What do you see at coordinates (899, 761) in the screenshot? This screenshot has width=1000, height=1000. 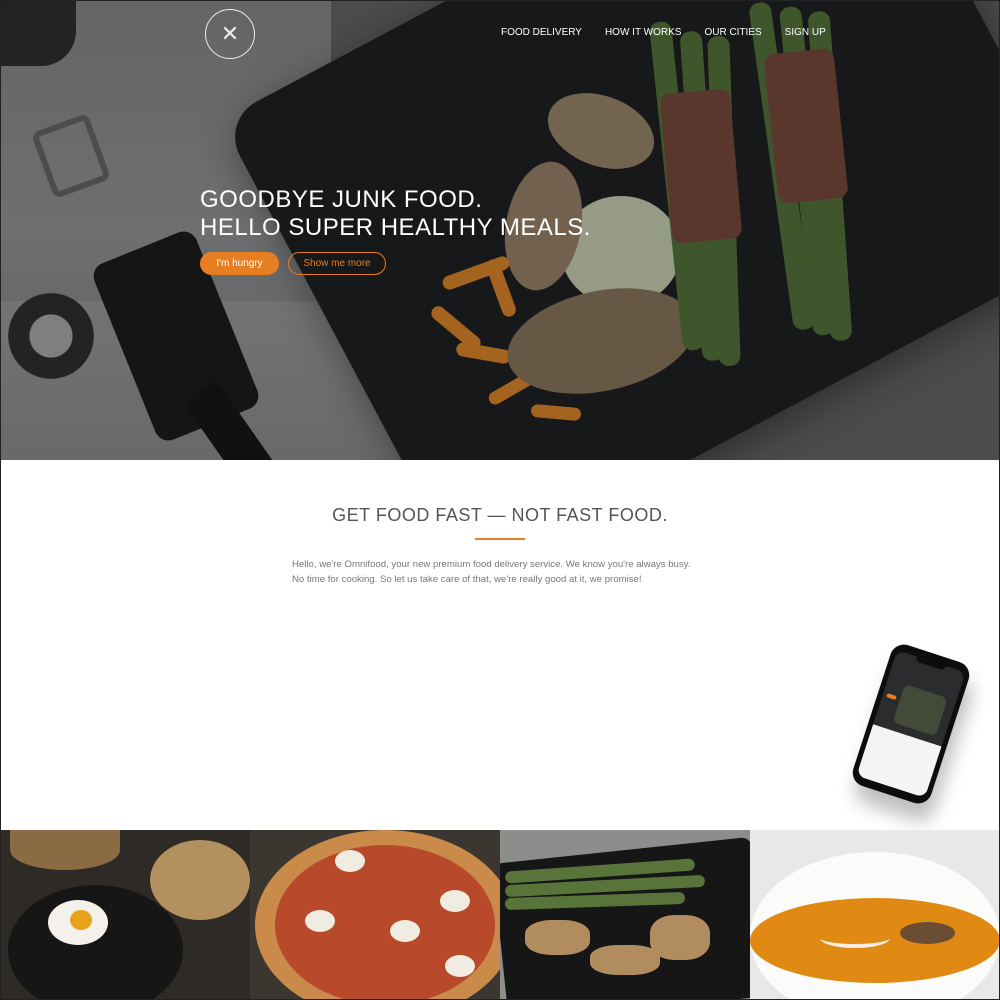 I see `phone-screen-content` at bounding box center [899, 761].